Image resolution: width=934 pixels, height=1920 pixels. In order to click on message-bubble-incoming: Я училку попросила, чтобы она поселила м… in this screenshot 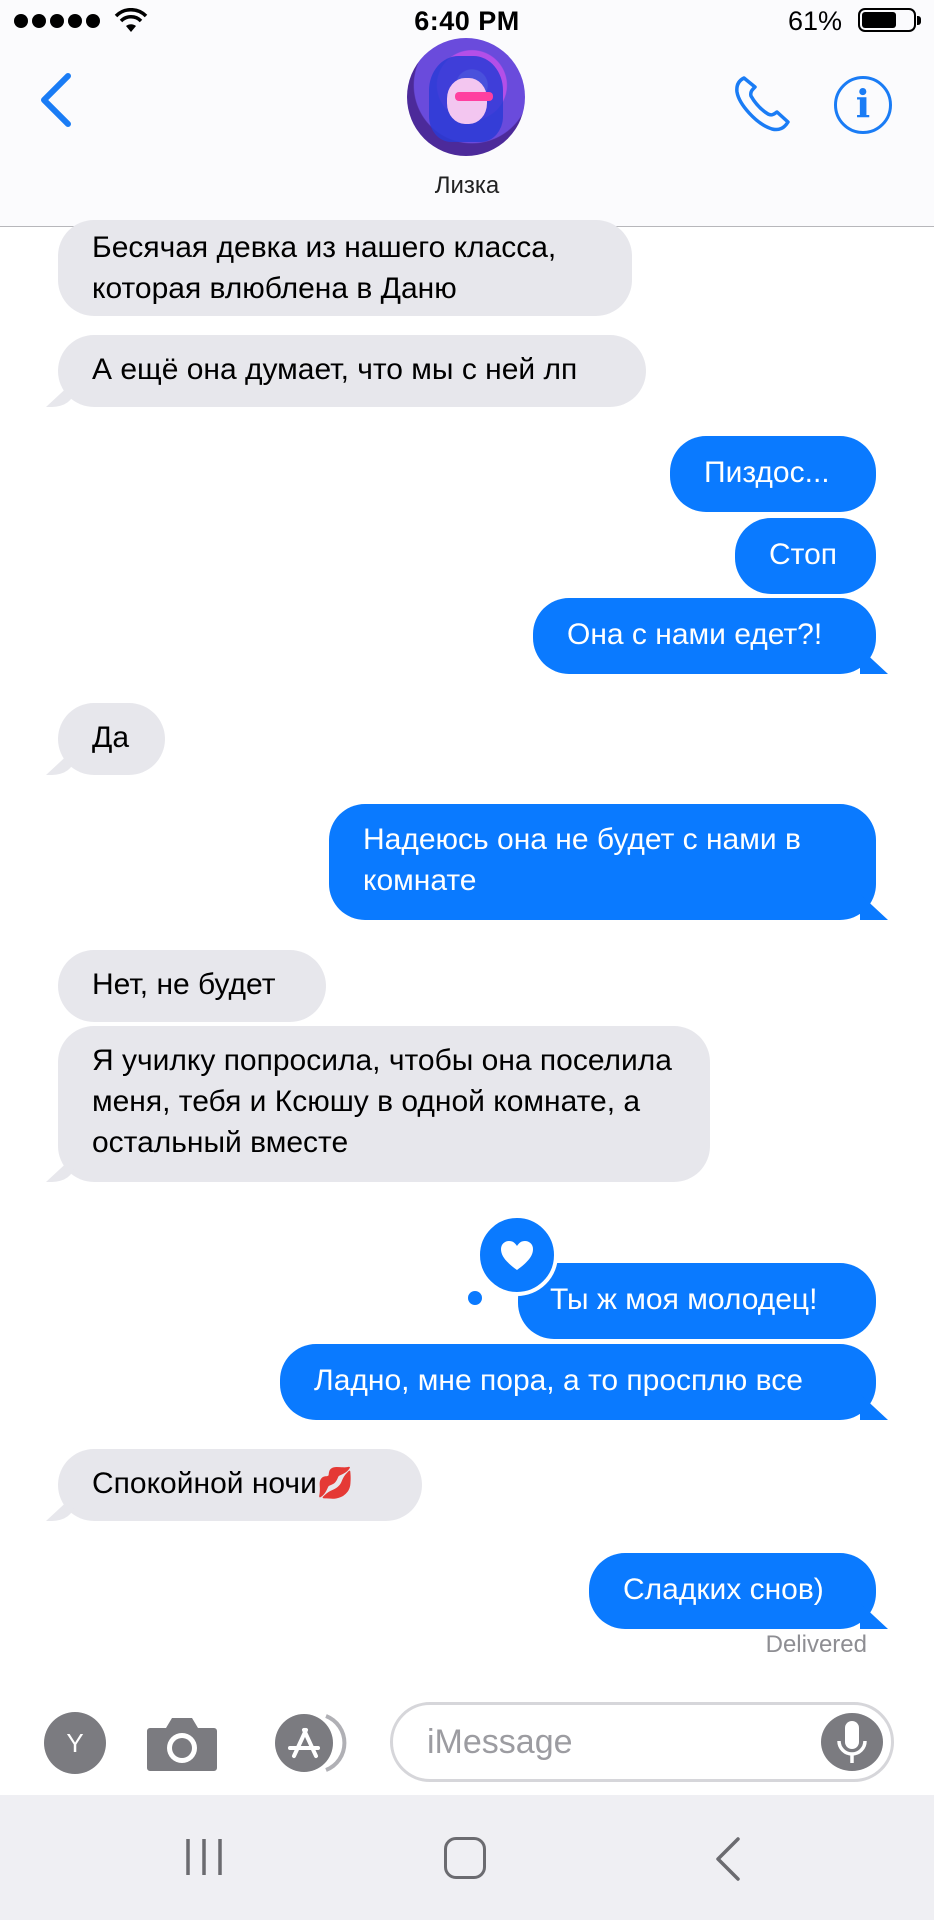, I will do `click(384, 1104)`.